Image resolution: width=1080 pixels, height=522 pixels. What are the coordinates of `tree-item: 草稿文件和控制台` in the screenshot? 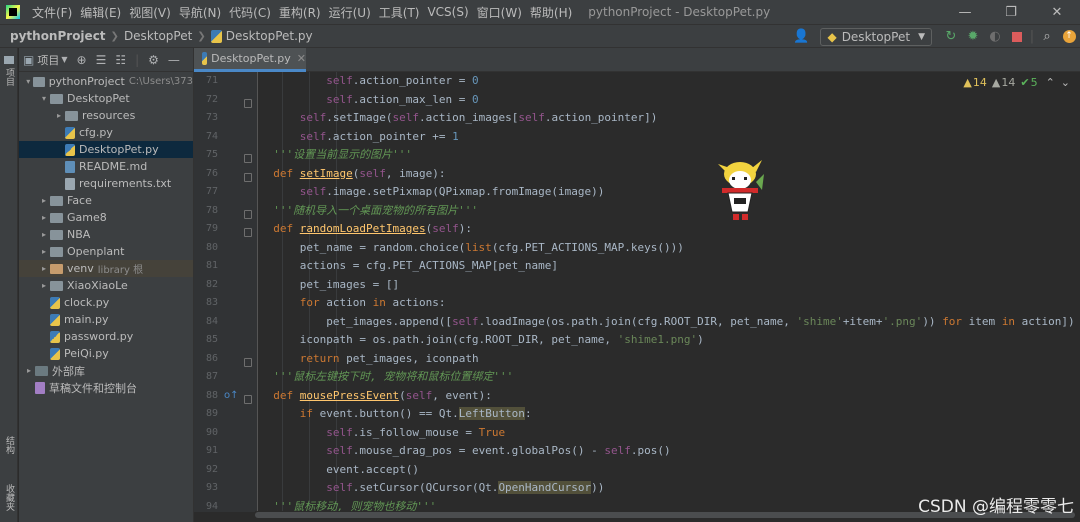 It's located at (106, 387).